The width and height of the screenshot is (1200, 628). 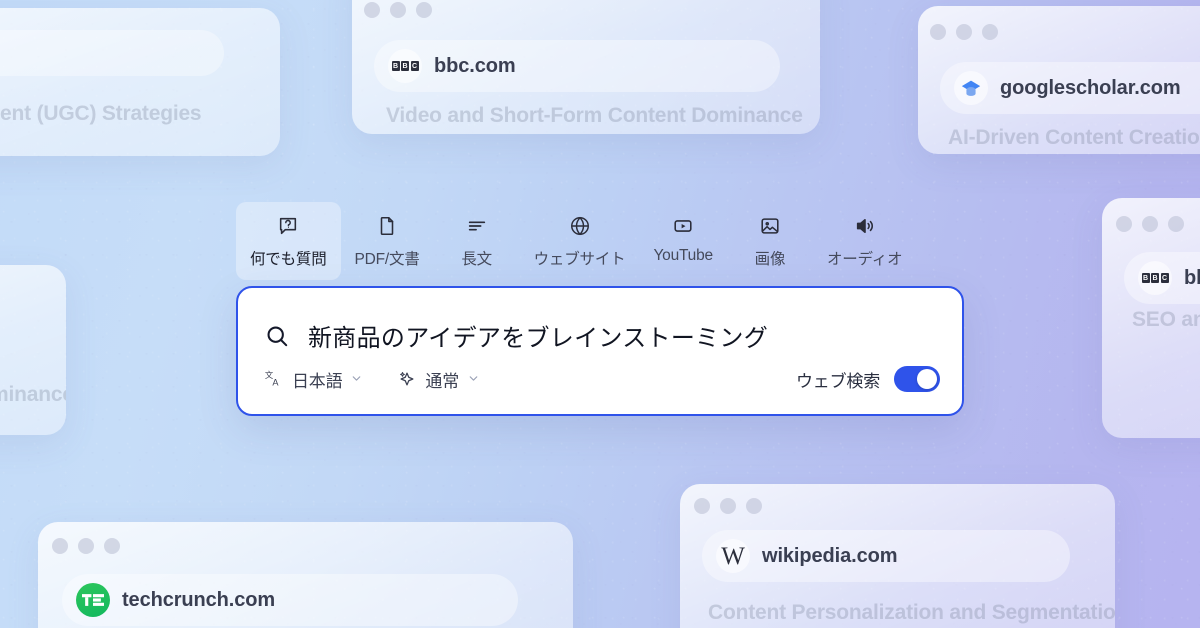 I want to click on background-card-bbc-right: B B C bbc.c SEO and, so click(x=1151, y=318).